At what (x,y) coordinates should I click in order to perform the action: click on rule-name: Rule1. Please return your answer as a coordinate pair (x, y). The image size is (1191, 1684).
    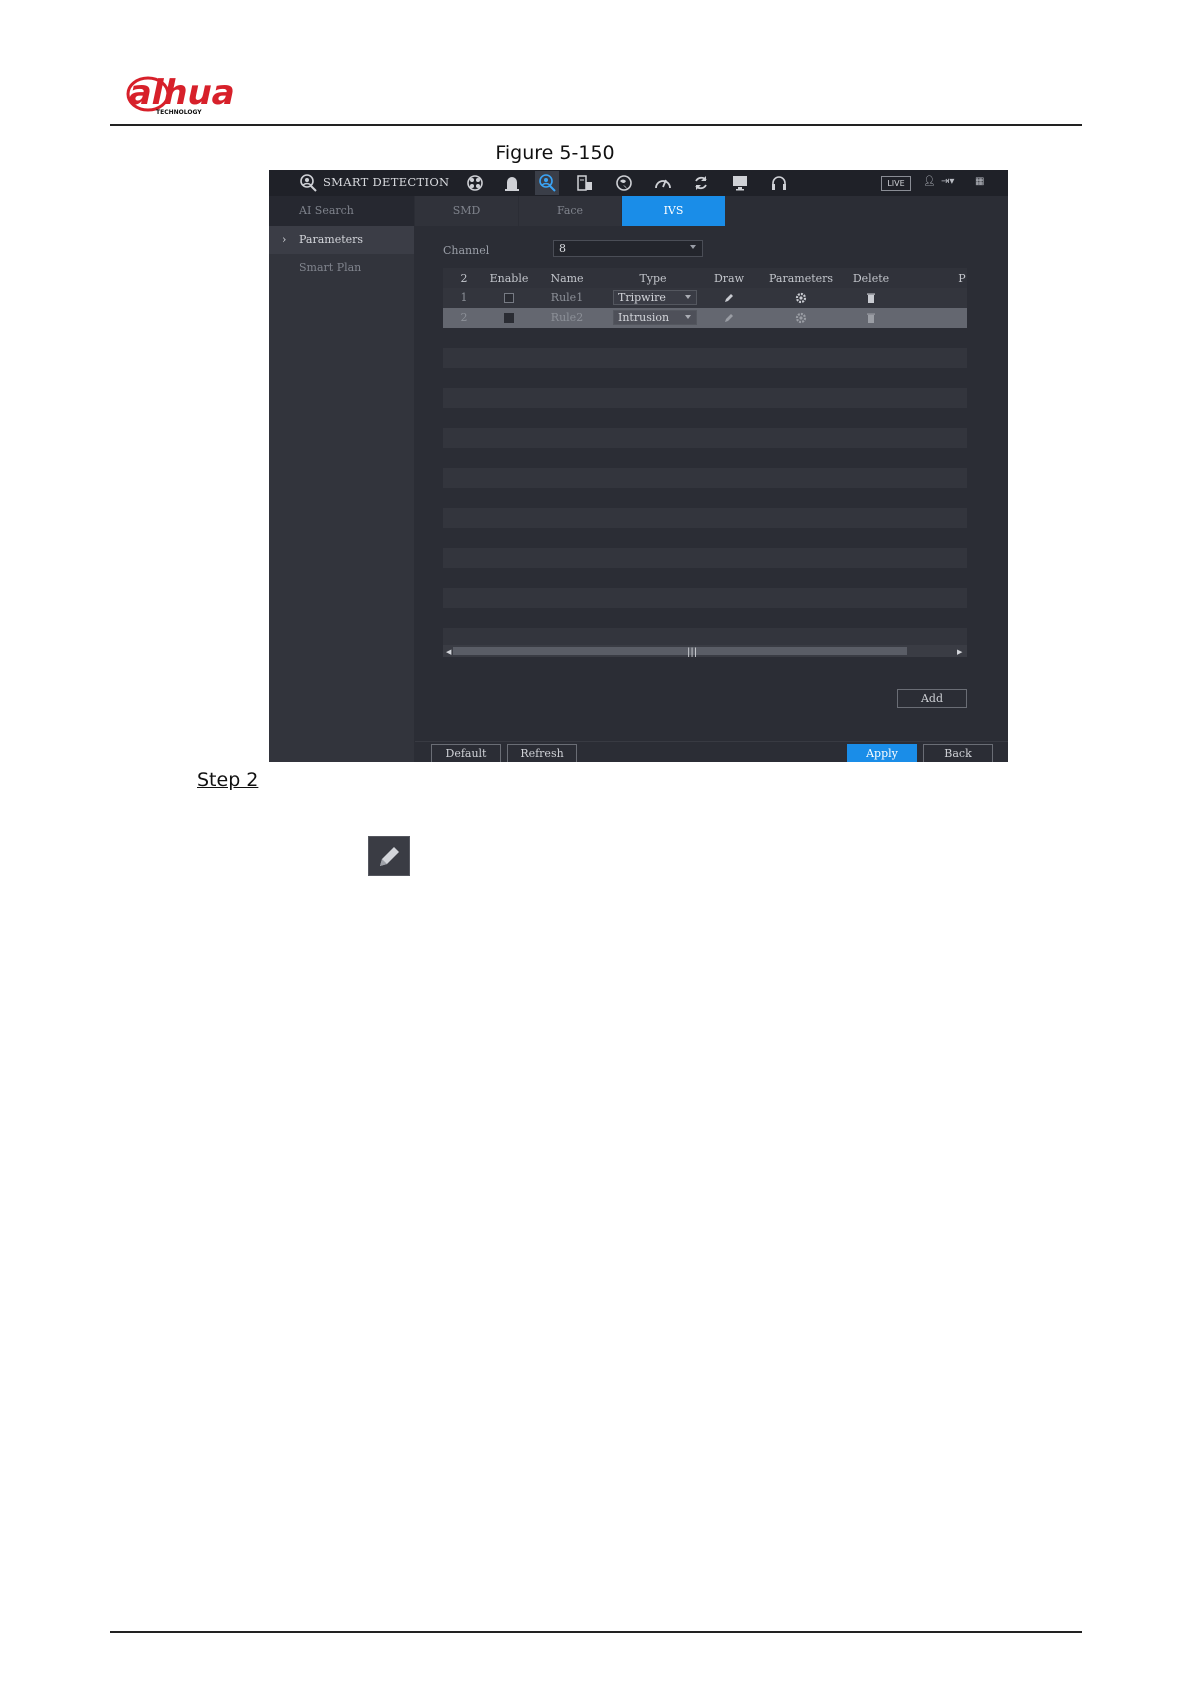
    Looking at the image, I should click on (567, 297).